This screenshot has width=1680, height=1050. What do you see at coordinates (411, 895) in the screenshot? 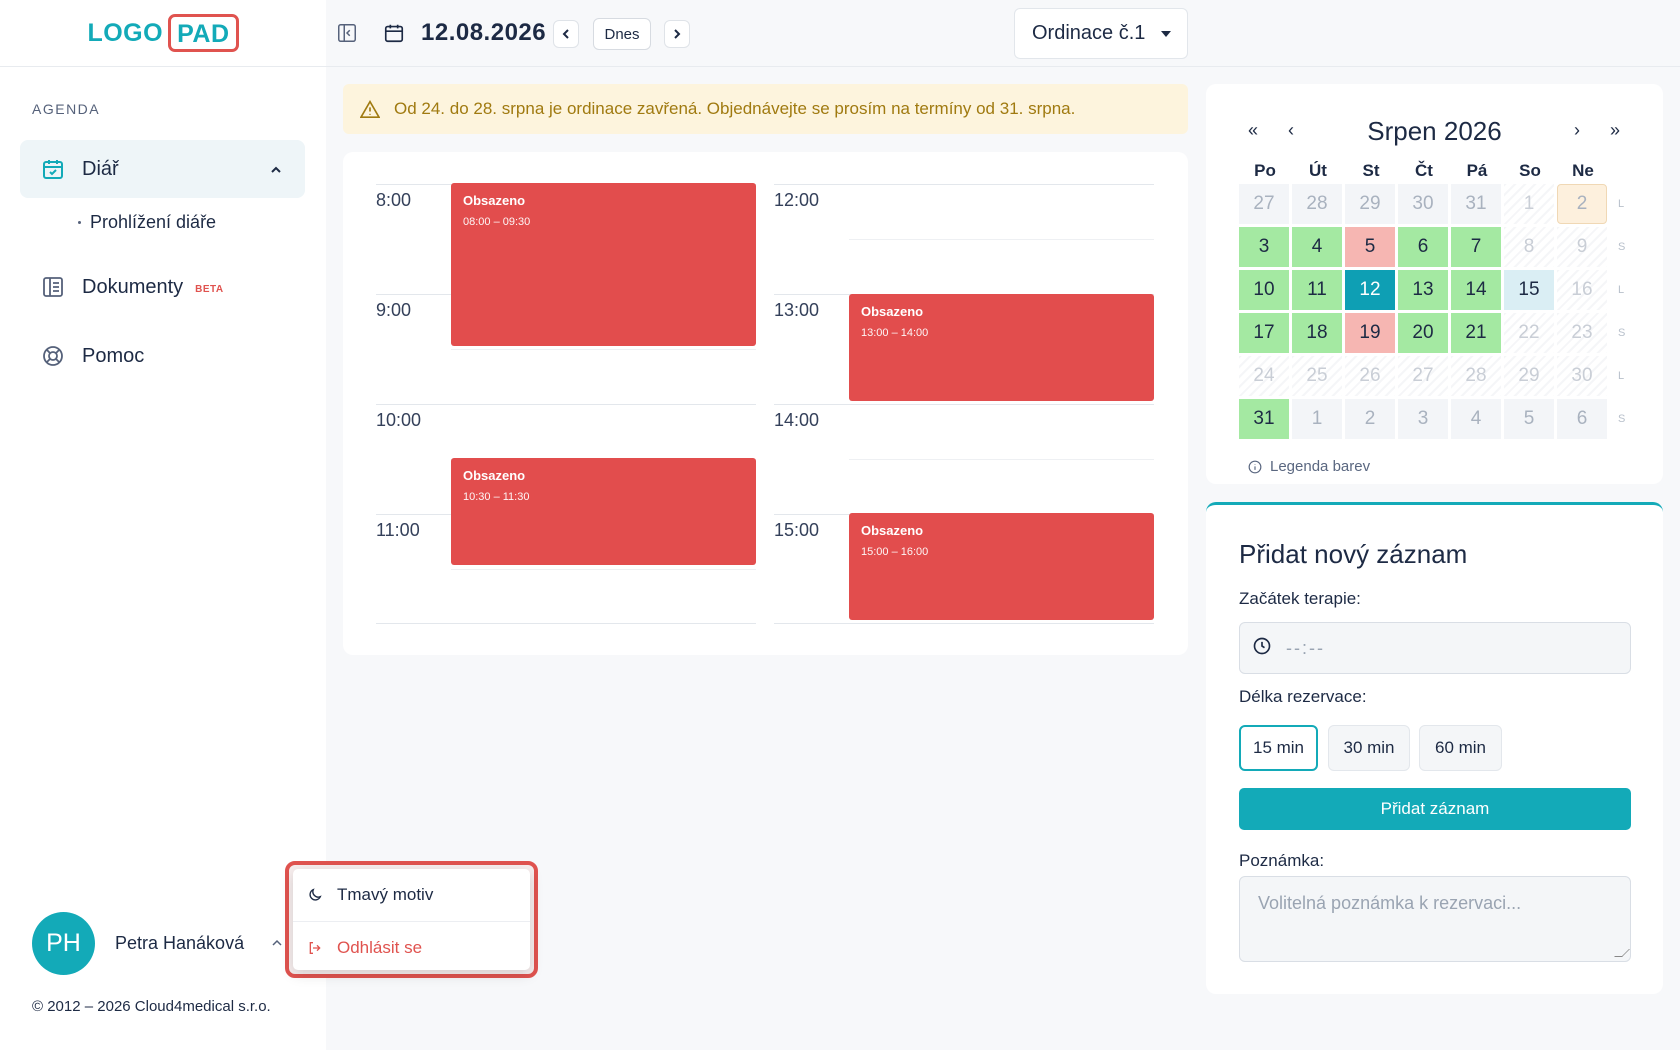
I see `dark-theme-item: Tmavý motiv` at bounding box center [411, 895].